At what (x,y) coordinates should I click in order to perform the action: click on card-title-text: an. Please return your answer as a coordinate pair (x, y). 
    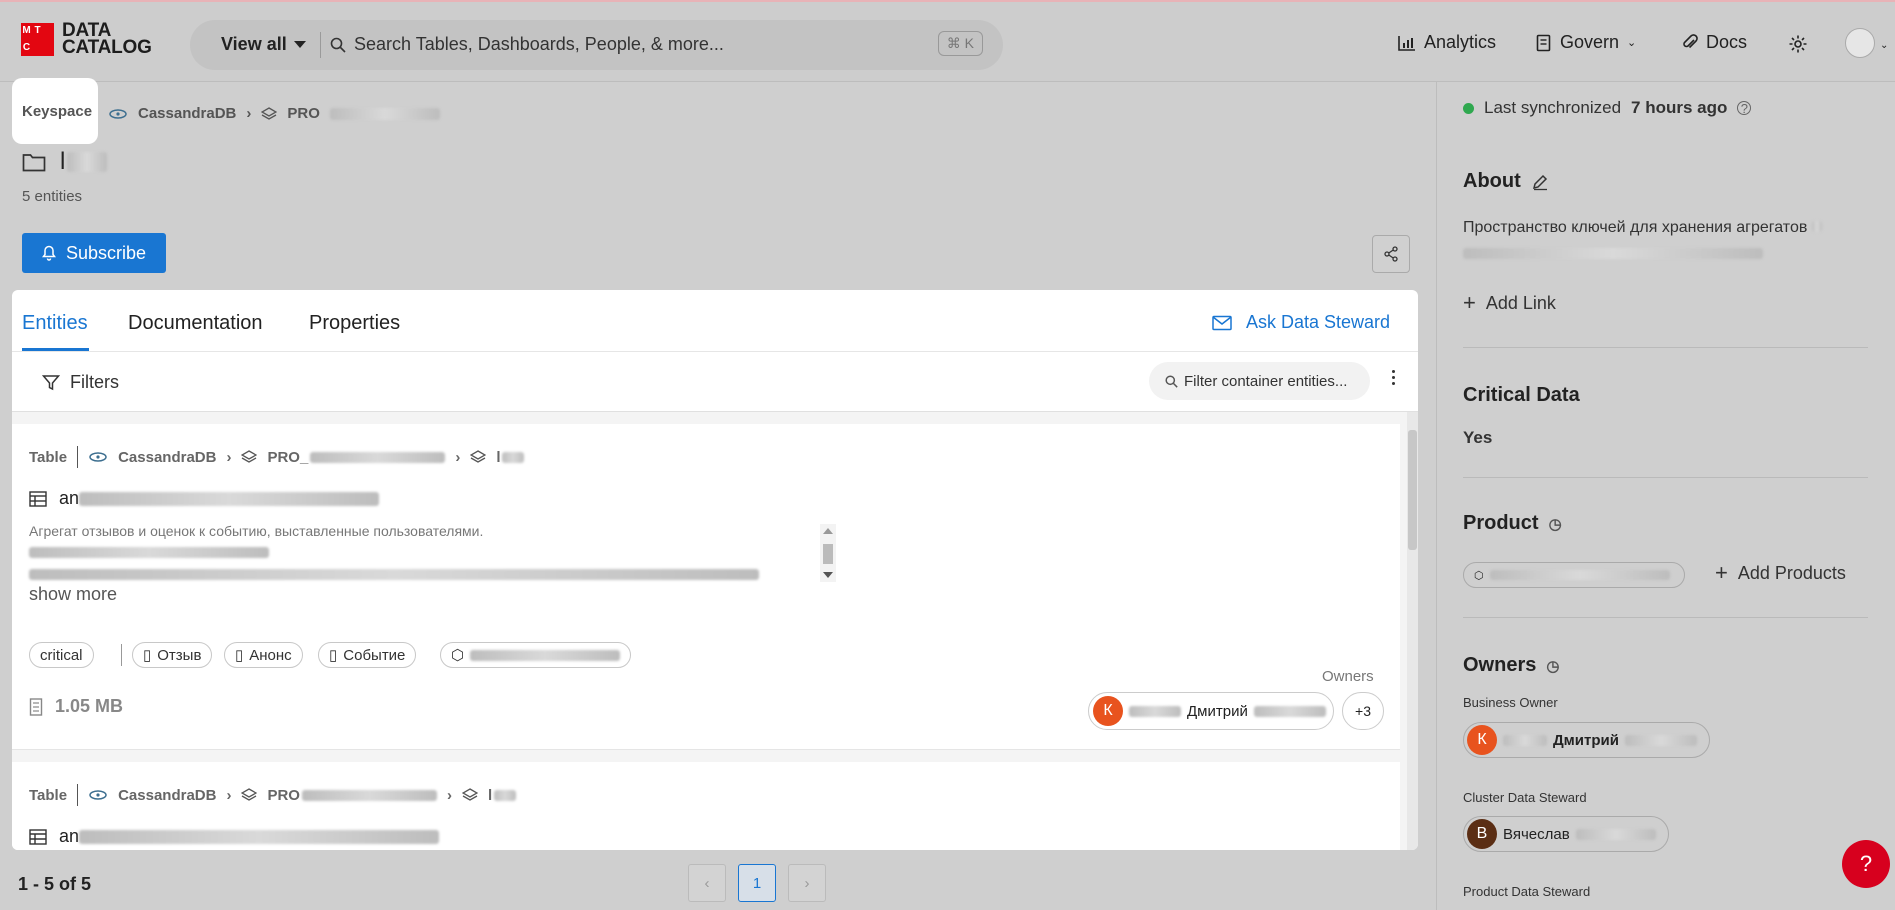
    Looking at the image, I should click on (69, 498).